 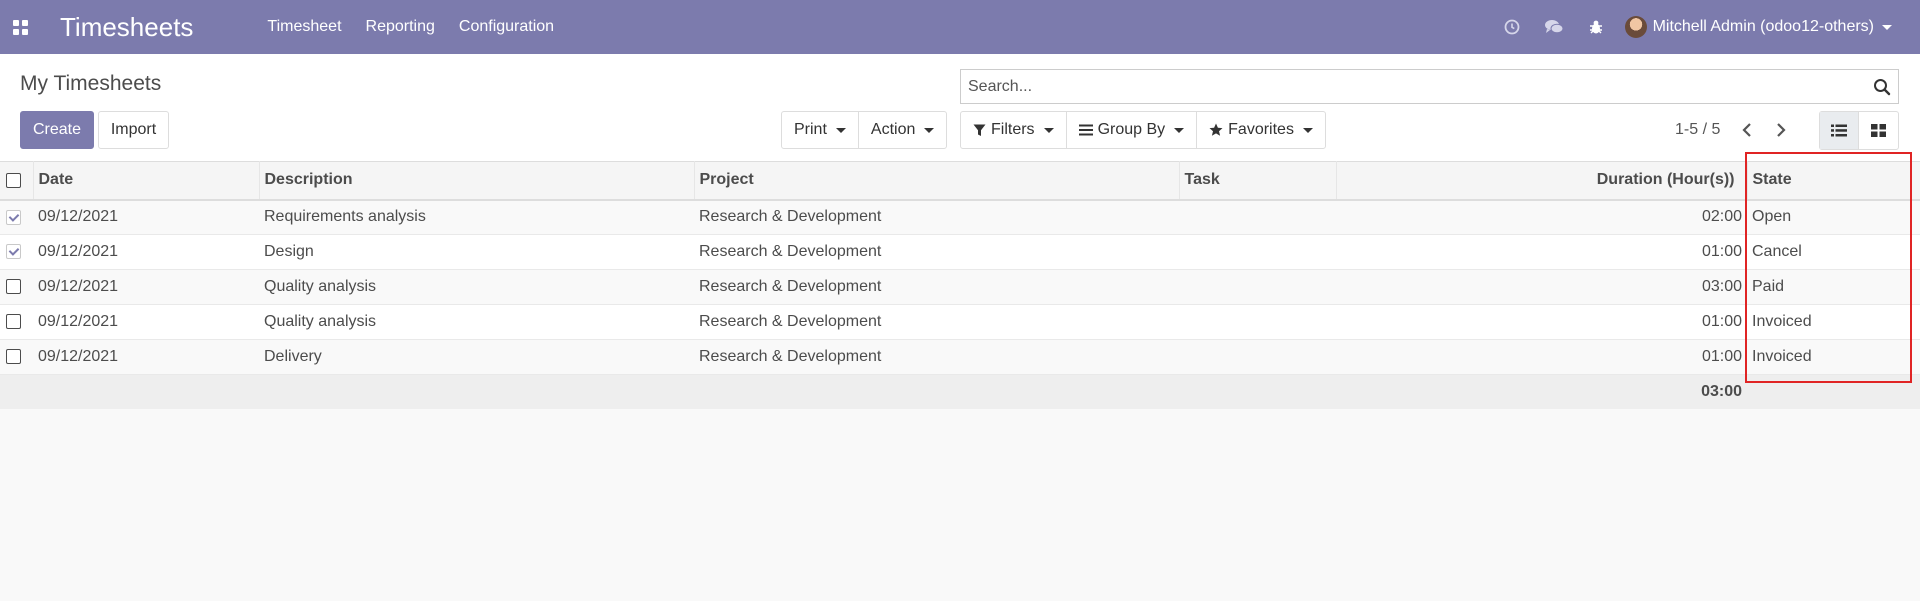 What do you see at coordinates (304, 27) in the screenshot?
I see `menu-item-timesheet: Timesheet` at bounding box center [304, 27].